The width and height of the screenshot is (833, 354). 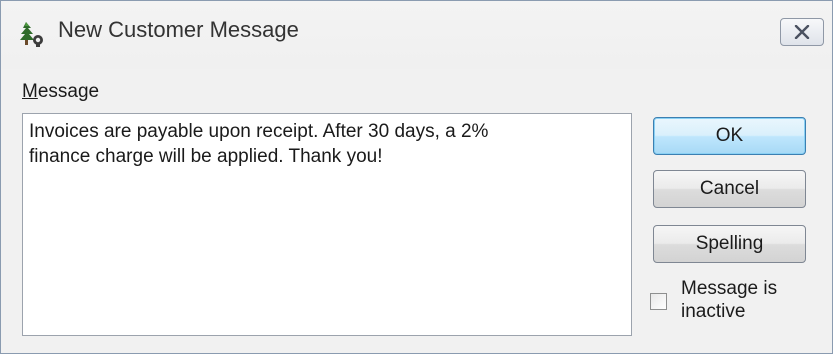 I want to click on message-label: Message, so click(x=60, y=92).